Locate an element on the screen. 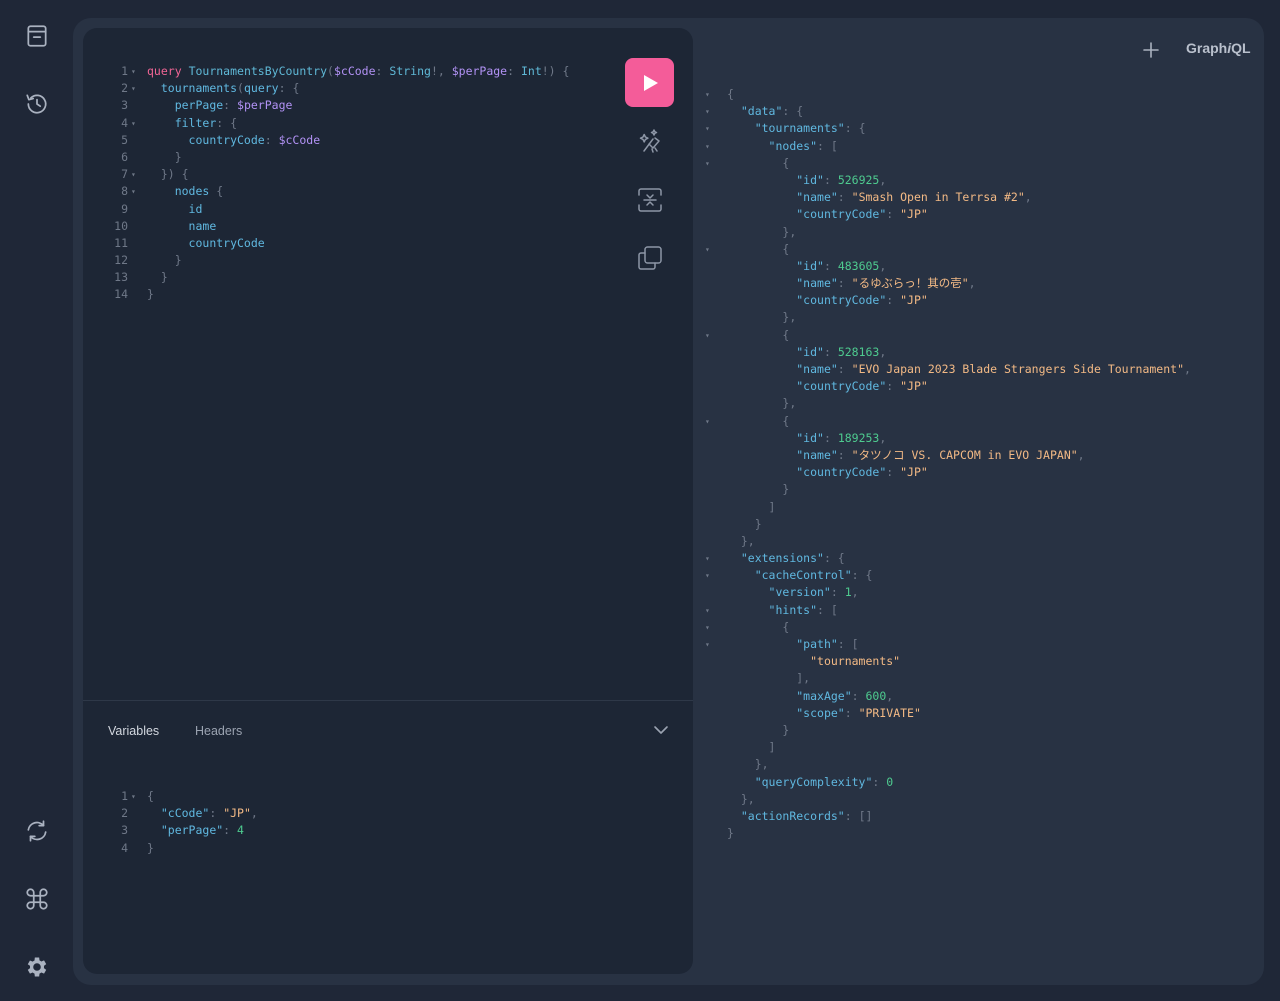  code-token: , is located at coordinates (883, 437).